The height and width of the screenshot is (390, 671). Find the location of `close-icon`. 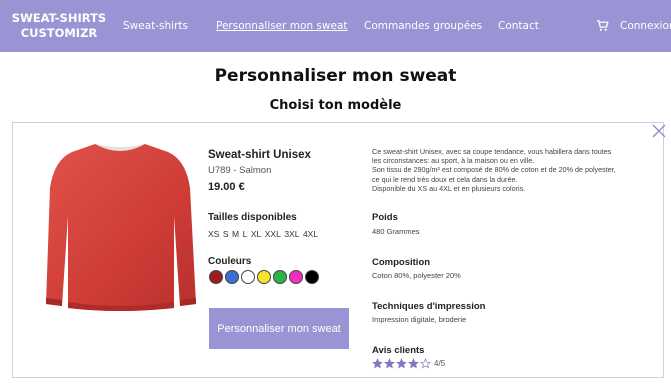

close-icon is located at coordinates (659, 131).